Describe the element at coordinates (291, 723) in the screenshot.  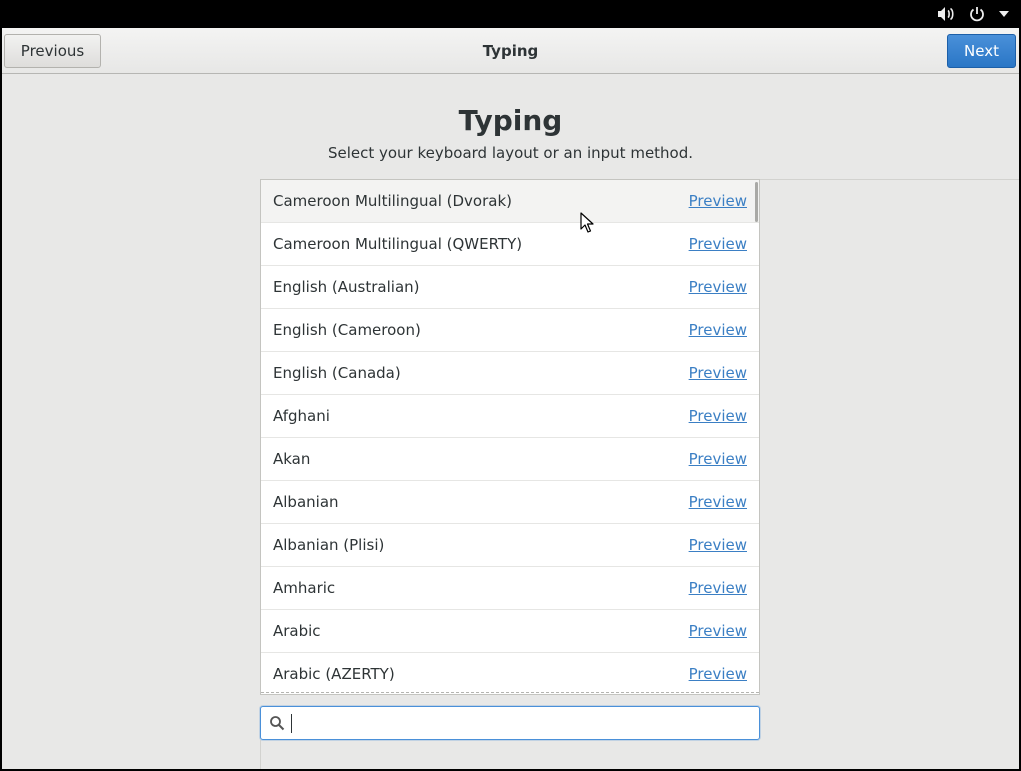
I see `text-caret` at that location.